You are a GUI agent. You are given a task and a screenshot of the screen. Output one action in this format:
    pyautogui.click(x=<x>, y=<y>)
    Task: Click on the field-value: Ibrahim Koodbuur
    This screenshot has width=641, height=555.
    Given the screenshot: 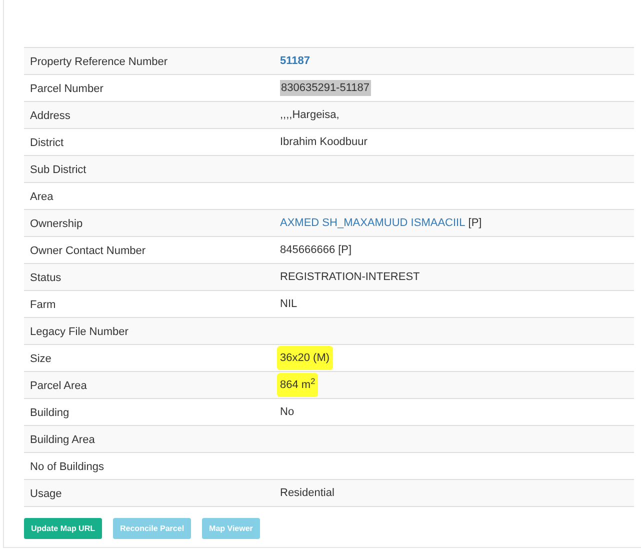 What is the action you would take?
    pyautogui.click(x=324, y=142)
    